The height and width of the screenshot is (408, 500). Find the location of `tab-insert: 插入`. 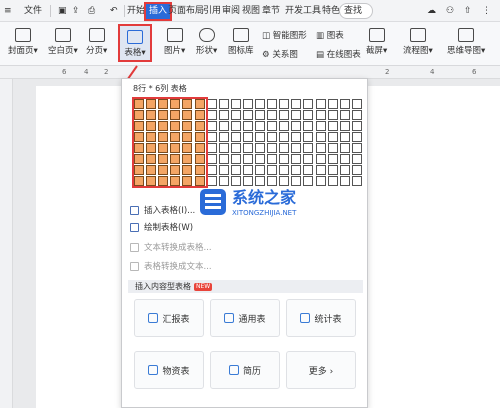

tab-insert: 插入 is located at coordinates (158, 11).